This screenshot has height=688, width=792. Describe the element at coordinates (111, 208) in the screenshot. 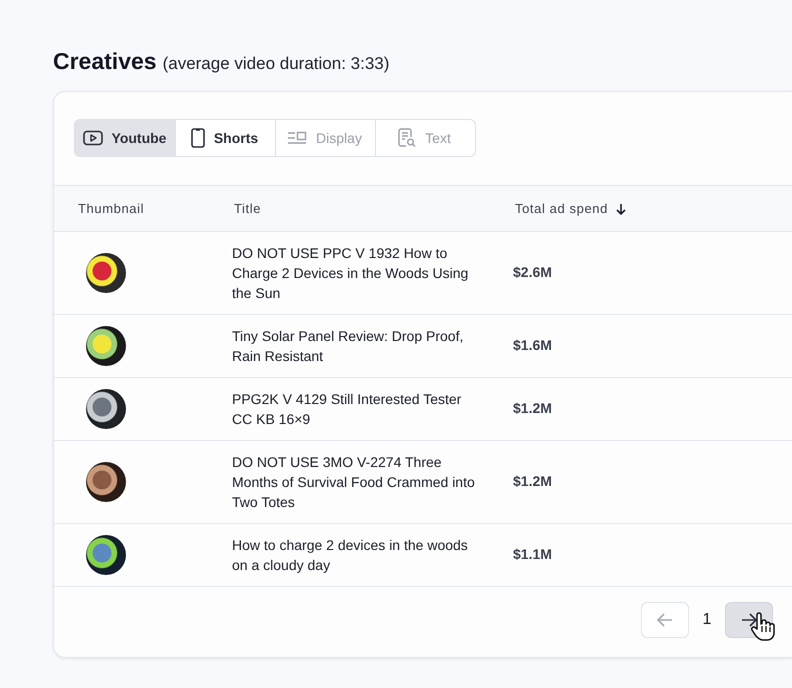

I see `column-header: Thumbnail` at that location.